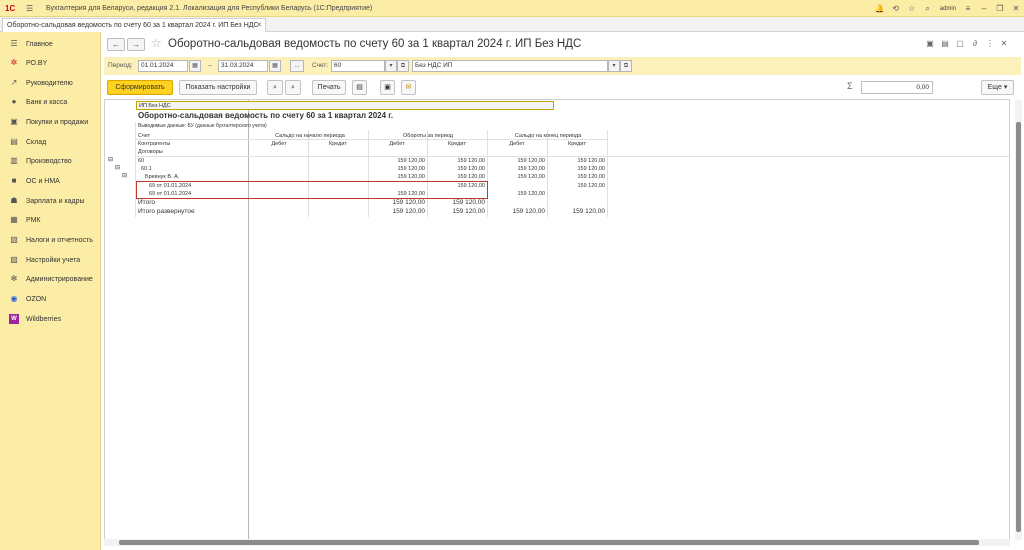 Image resolution: width=1024 pixels, height=550 pixels. I want to click on sidebar-item-wildberries: W Wildberries, so click(50, 319).